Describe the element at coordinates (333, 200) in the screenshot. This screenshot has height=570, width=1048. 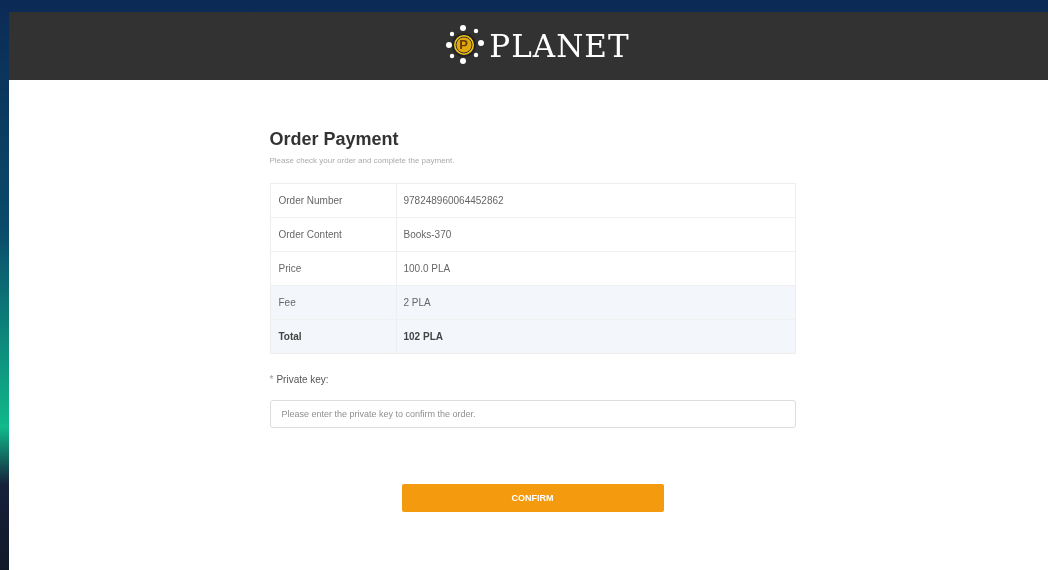
I see `row-label: Order Number` at that location.